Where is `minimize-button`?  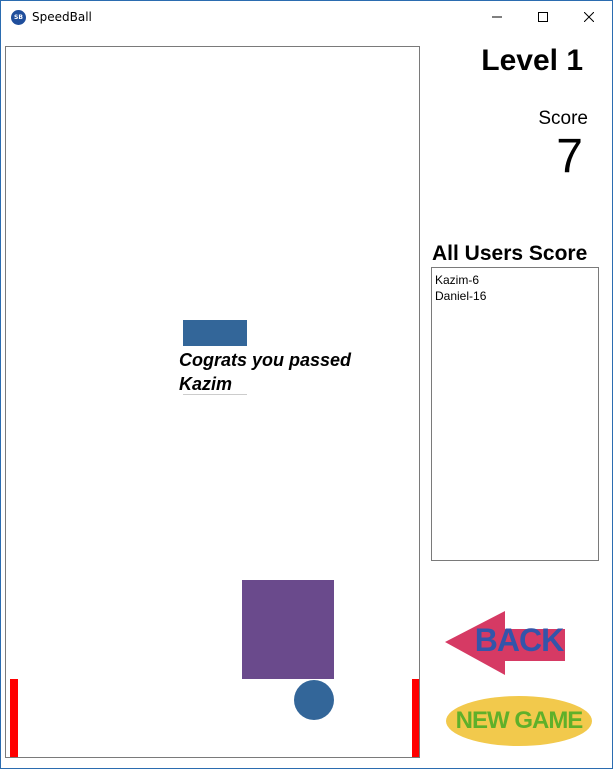 minimize-button is located at coordinates (497, 17).